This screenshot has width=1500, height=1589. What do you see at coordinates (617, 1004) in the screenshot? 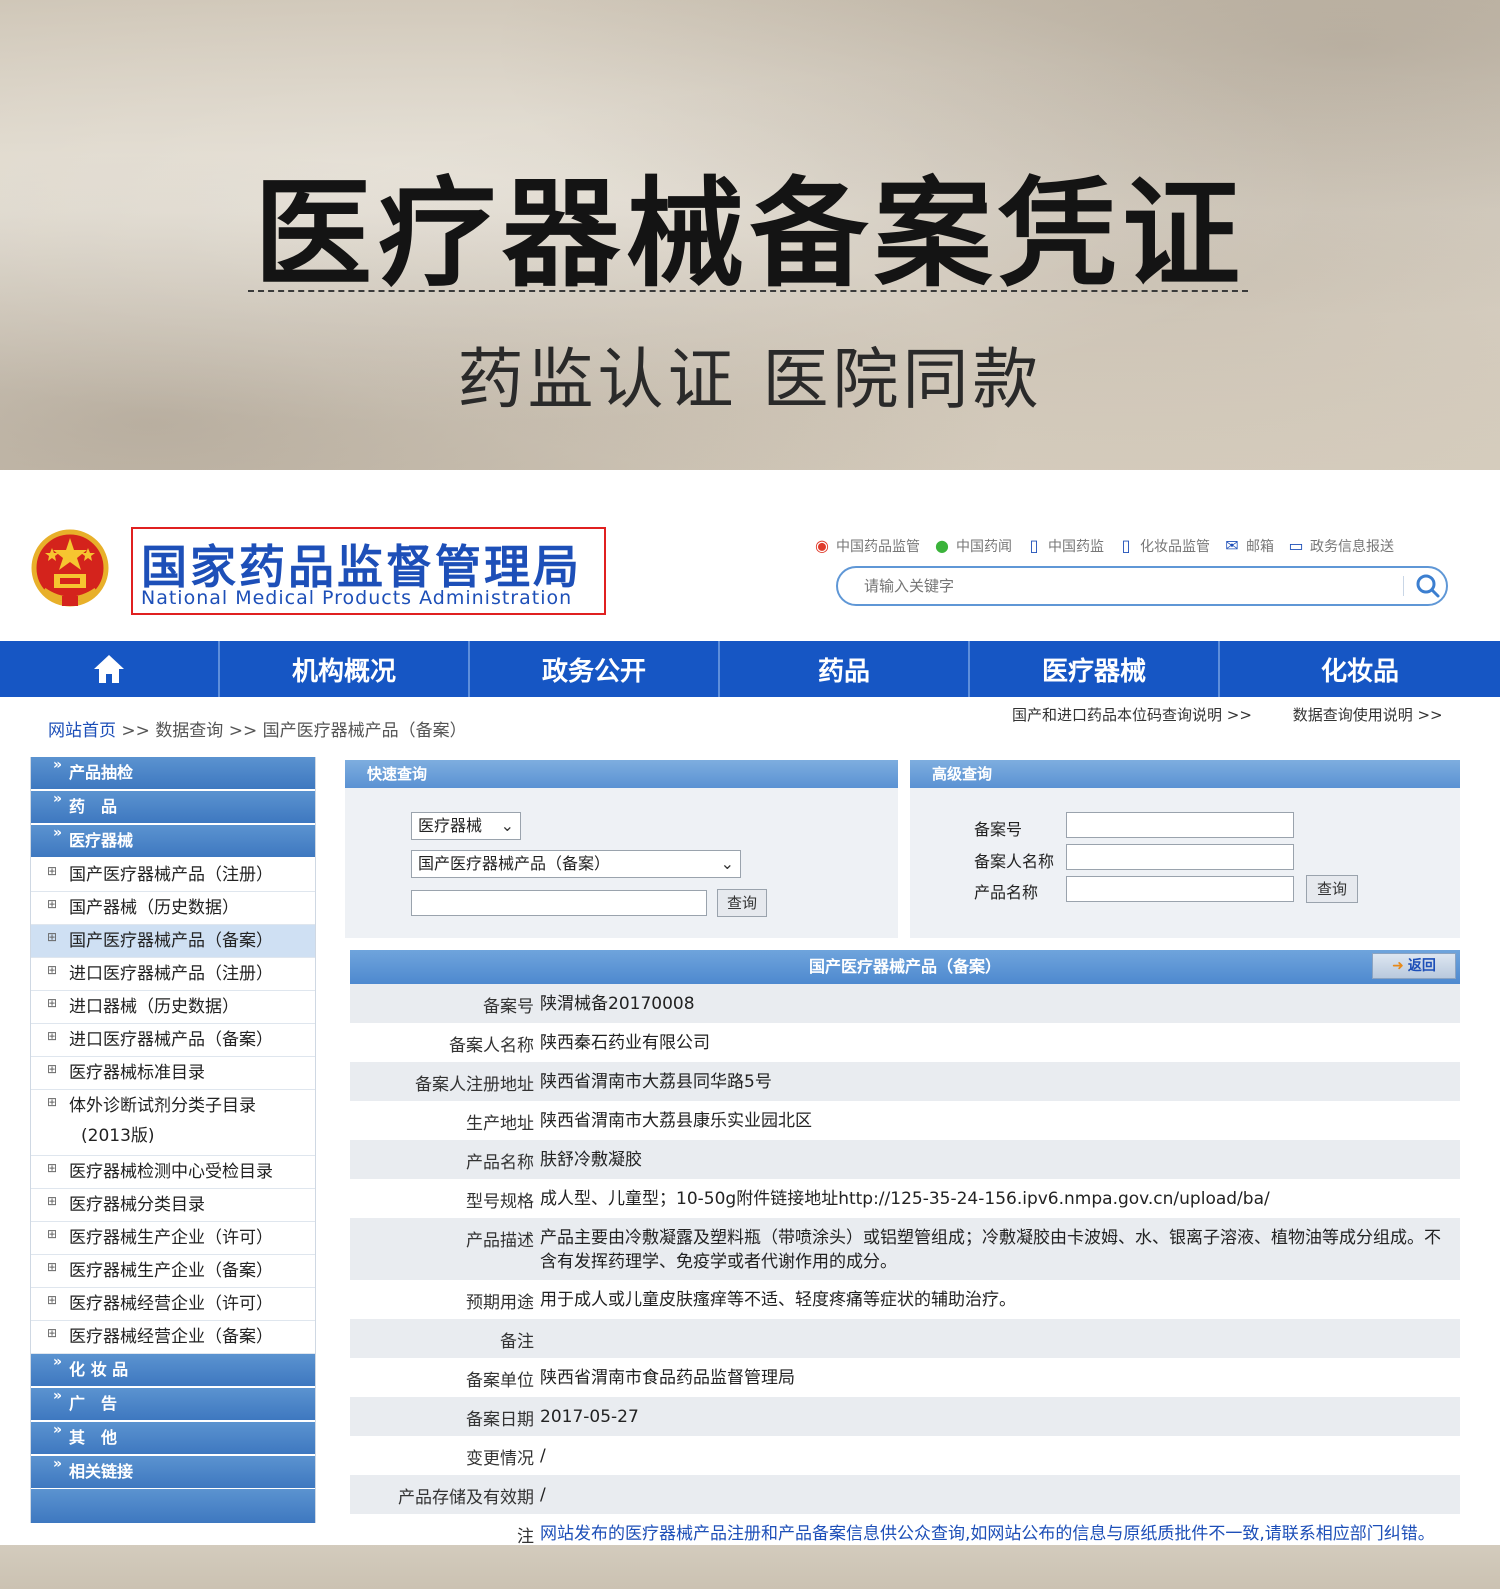
I see `row-value: 陕渭械备20170008` at bounding box center [617, 1004].